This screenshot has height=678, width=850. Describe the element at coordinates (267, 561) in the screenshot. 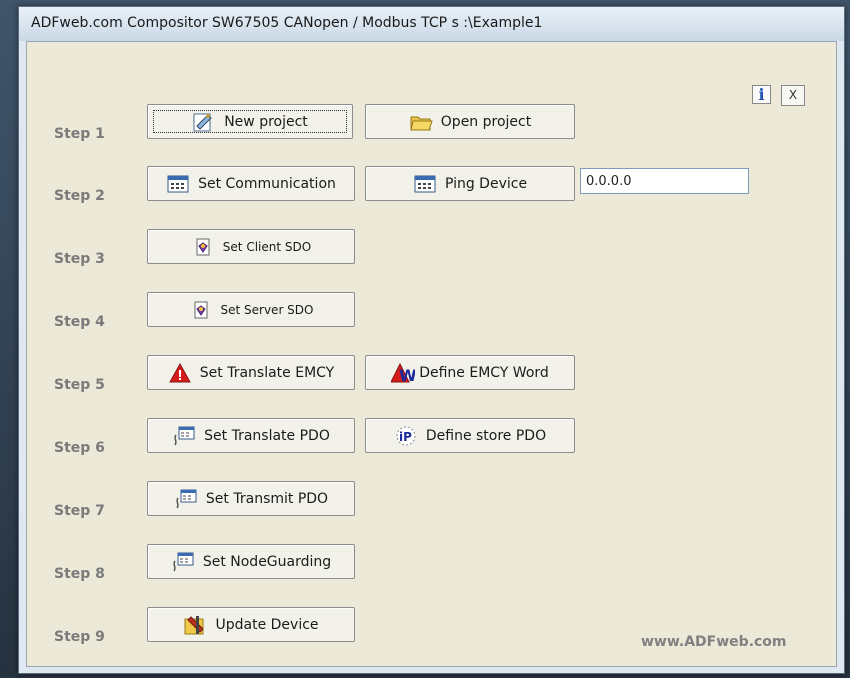

I see `set-nodeguarding-label: Set NodeGuarding` at that location.